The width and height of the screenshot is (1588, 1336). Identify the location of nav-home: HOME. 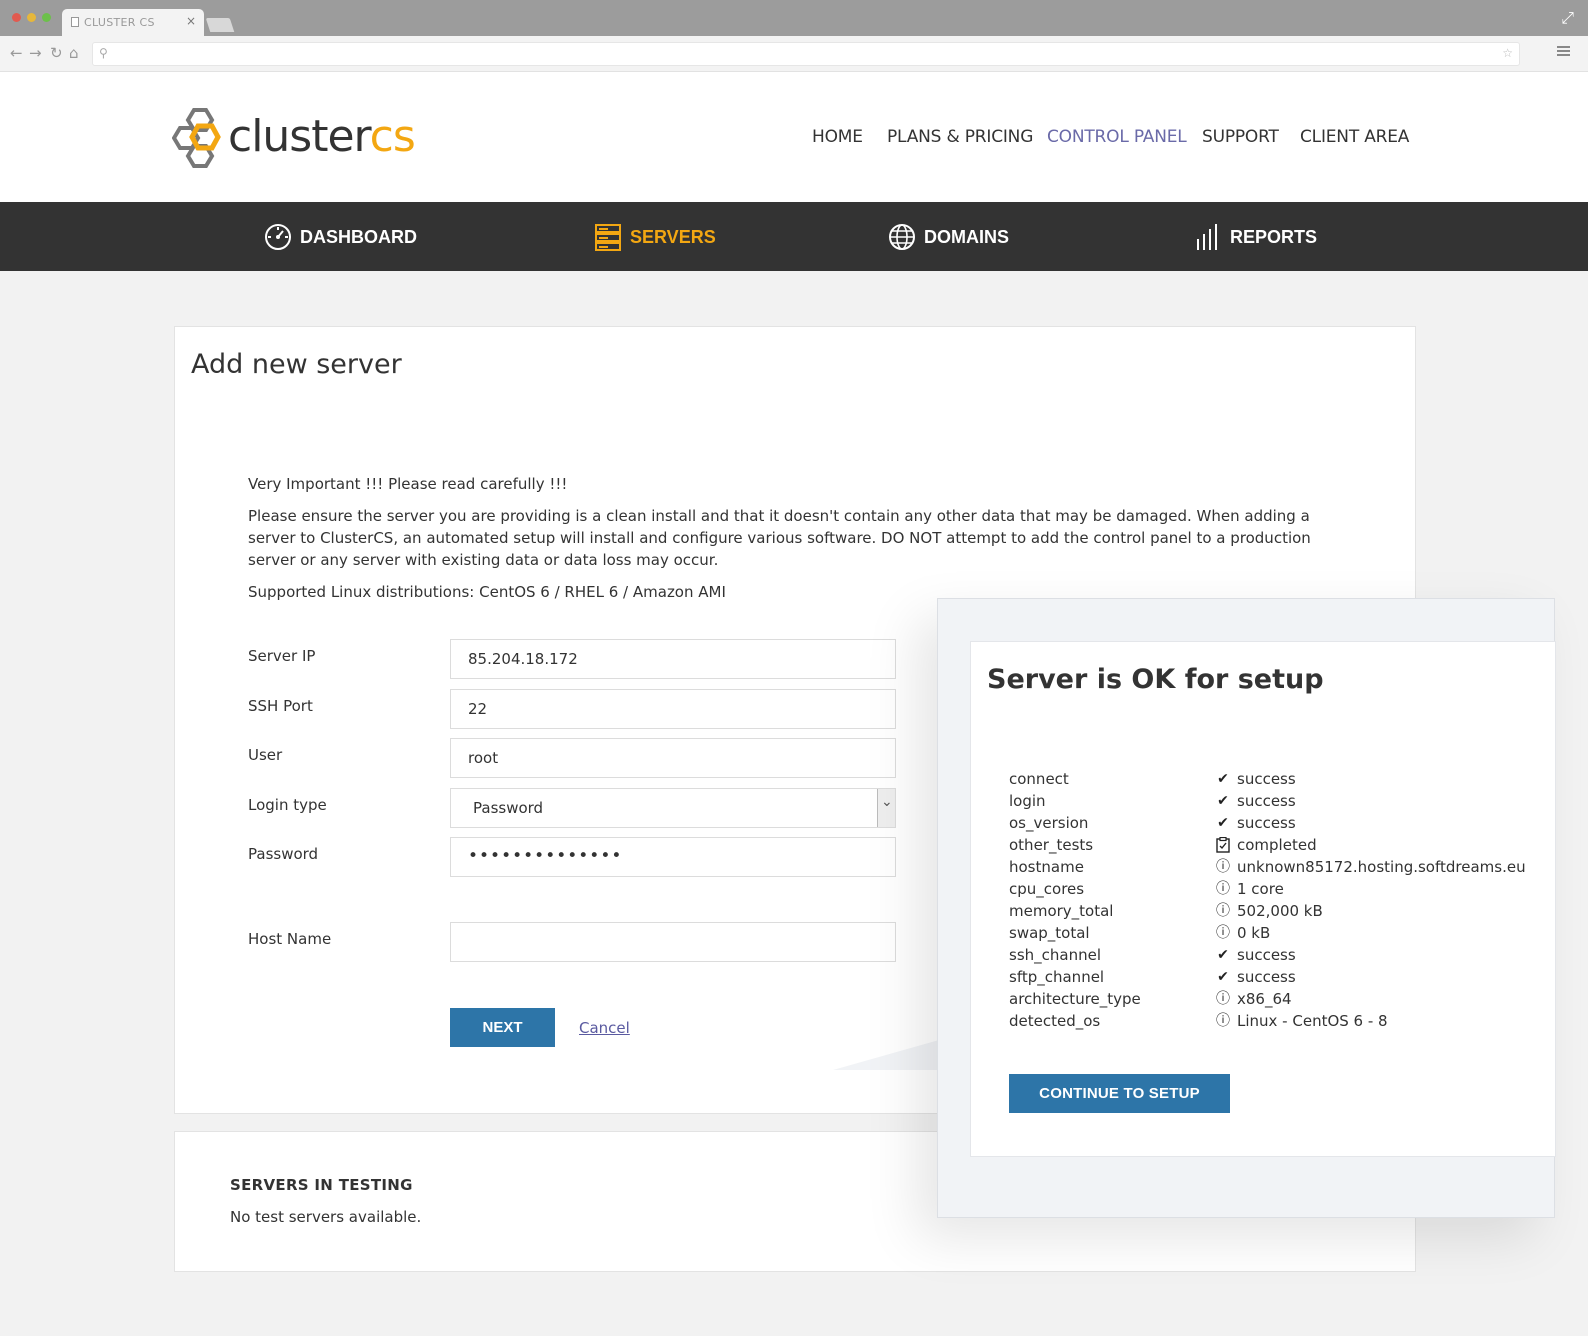
(837, 137).